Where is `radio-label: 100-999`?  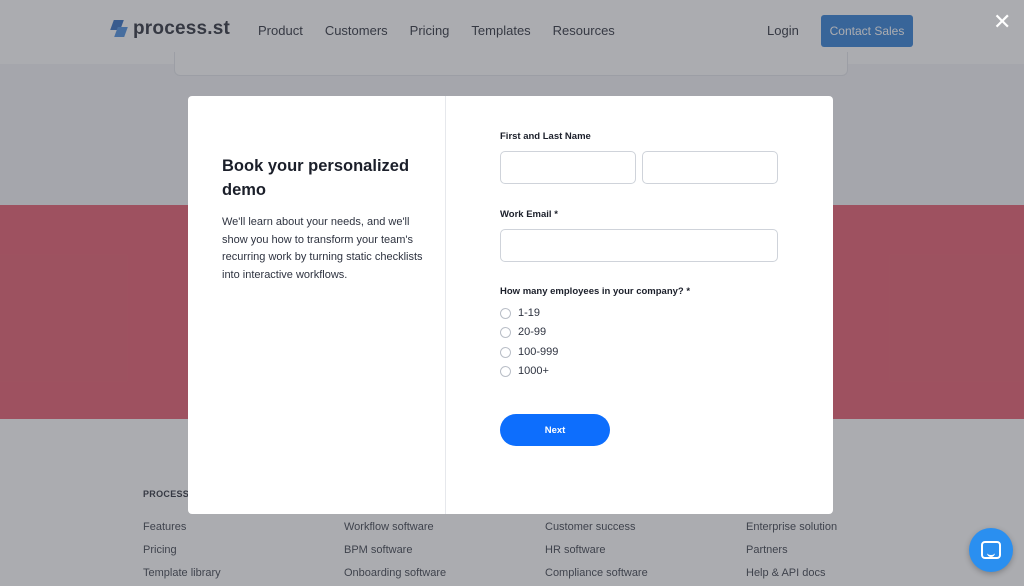
radio-label: 100-999 is located at coordinates (538, 352).